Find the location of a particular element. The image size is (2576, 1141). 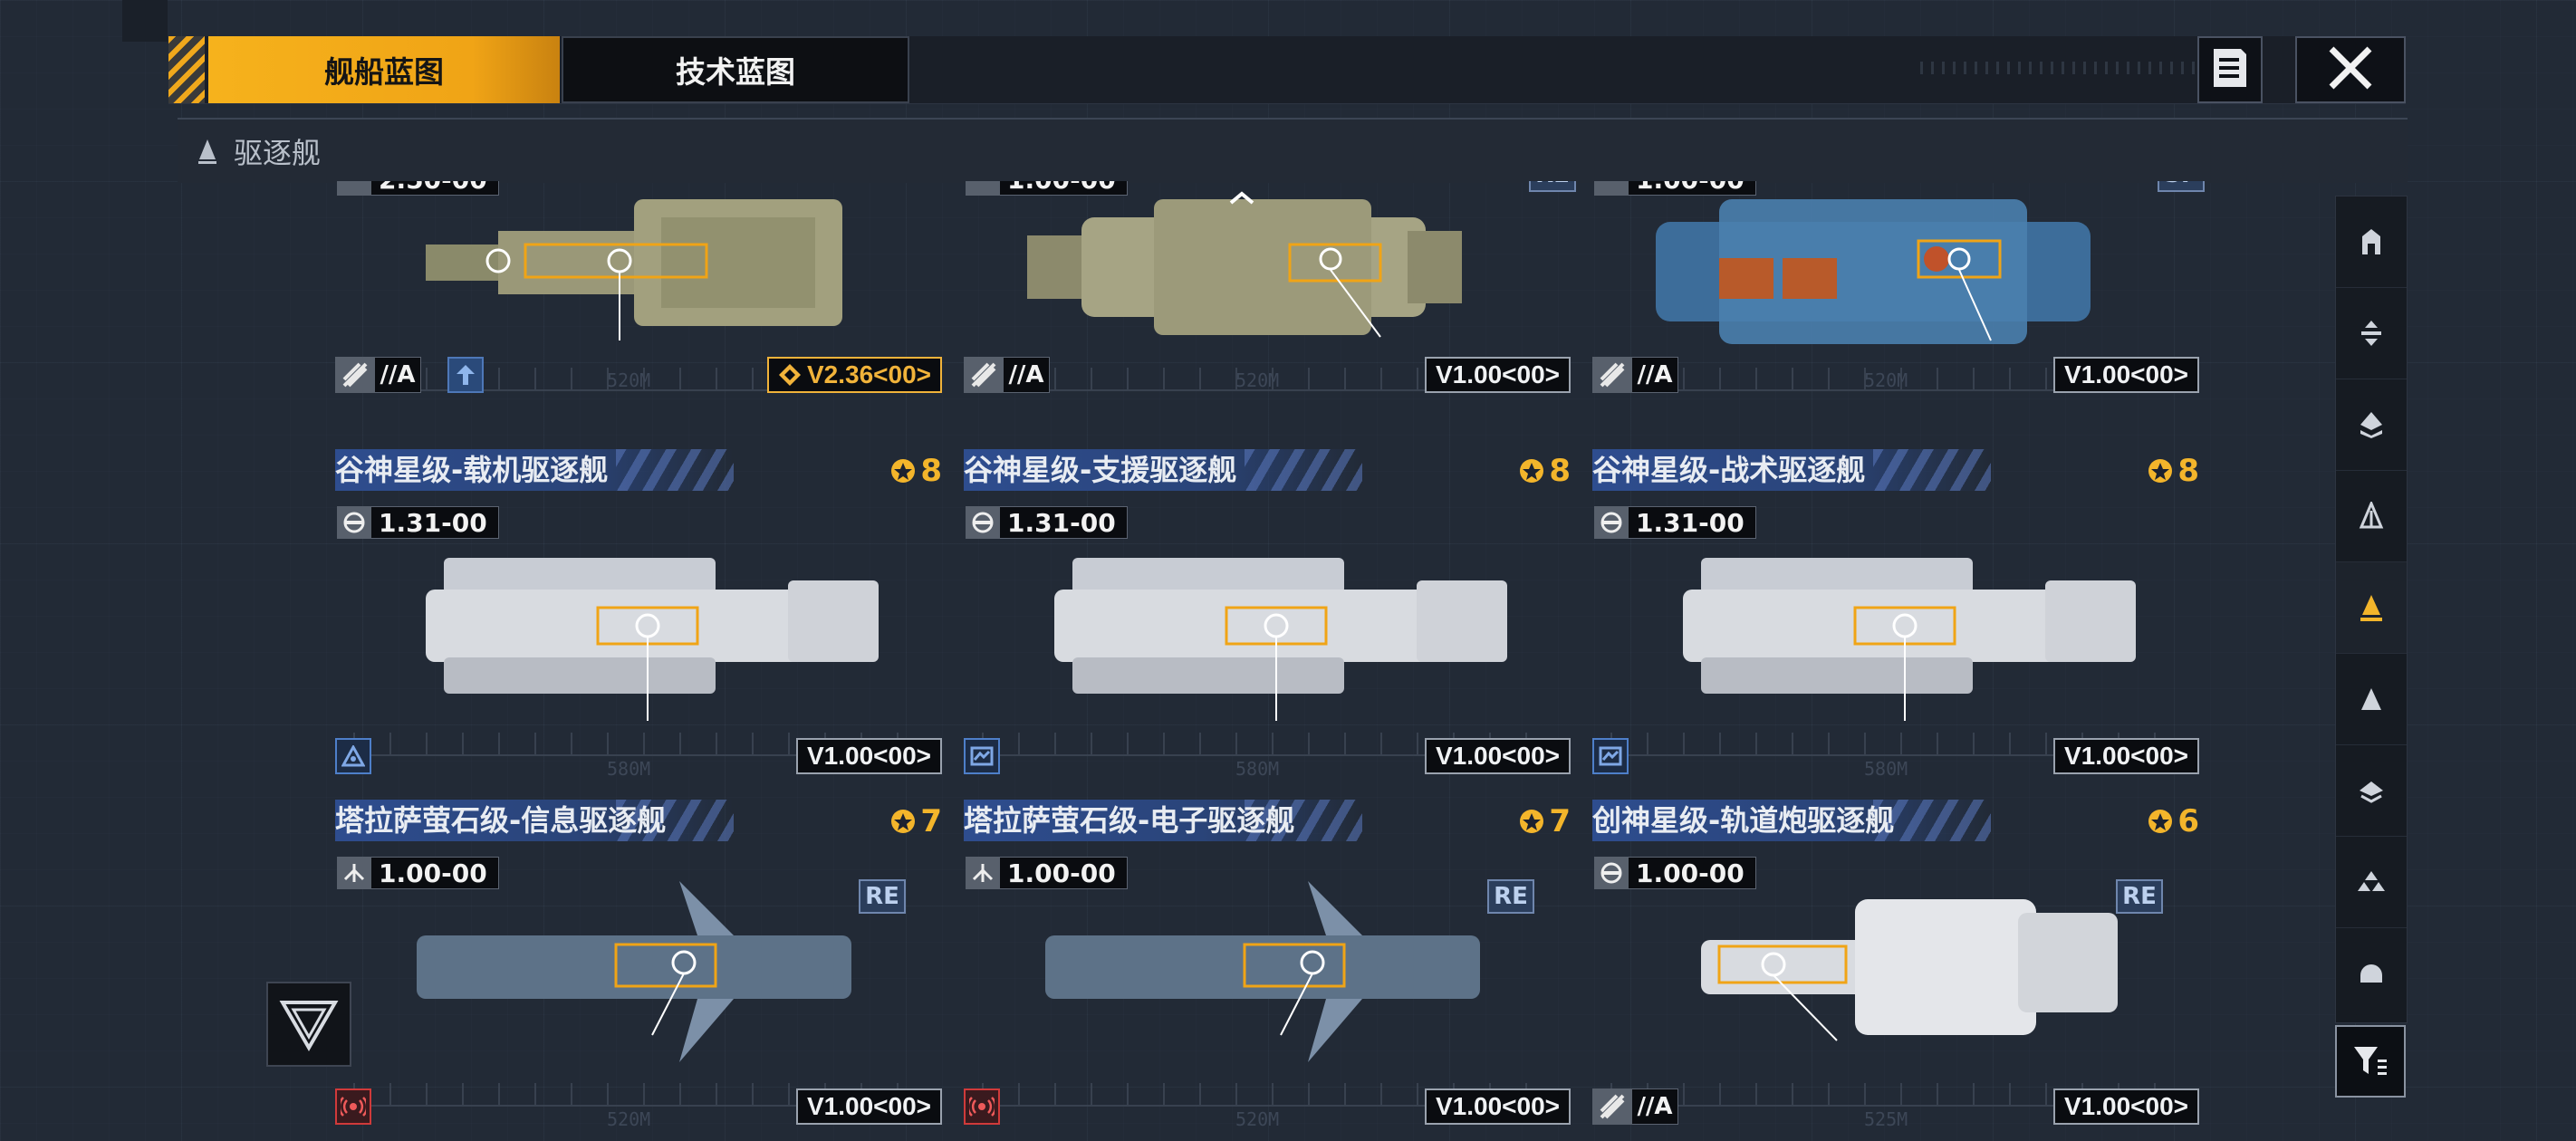

tab-ship-blueprint: 舰船蓝图 is located at coordinates (384, 69).